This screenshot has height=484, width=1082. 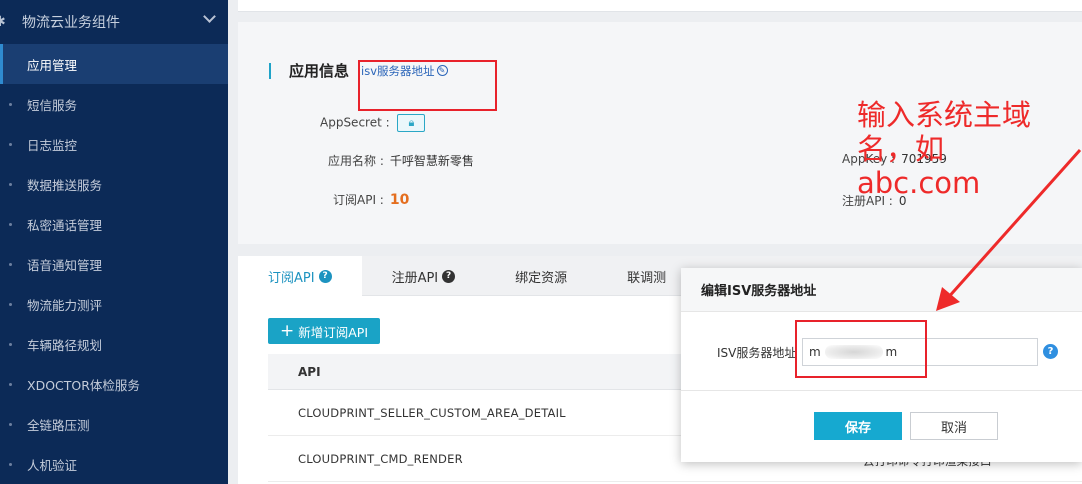 I want to click on annotation-line: 名，如, so click(x=901, y=149).